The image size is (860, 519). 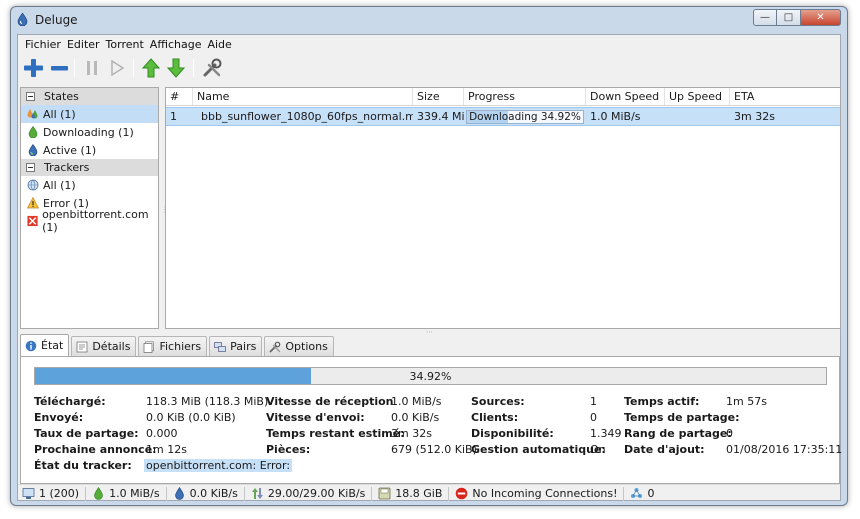 What do you see at coordinates (625, 96) in the screenshot?
I see `column-header-down-speed: Down Speed` at bounding box center [625, 96].